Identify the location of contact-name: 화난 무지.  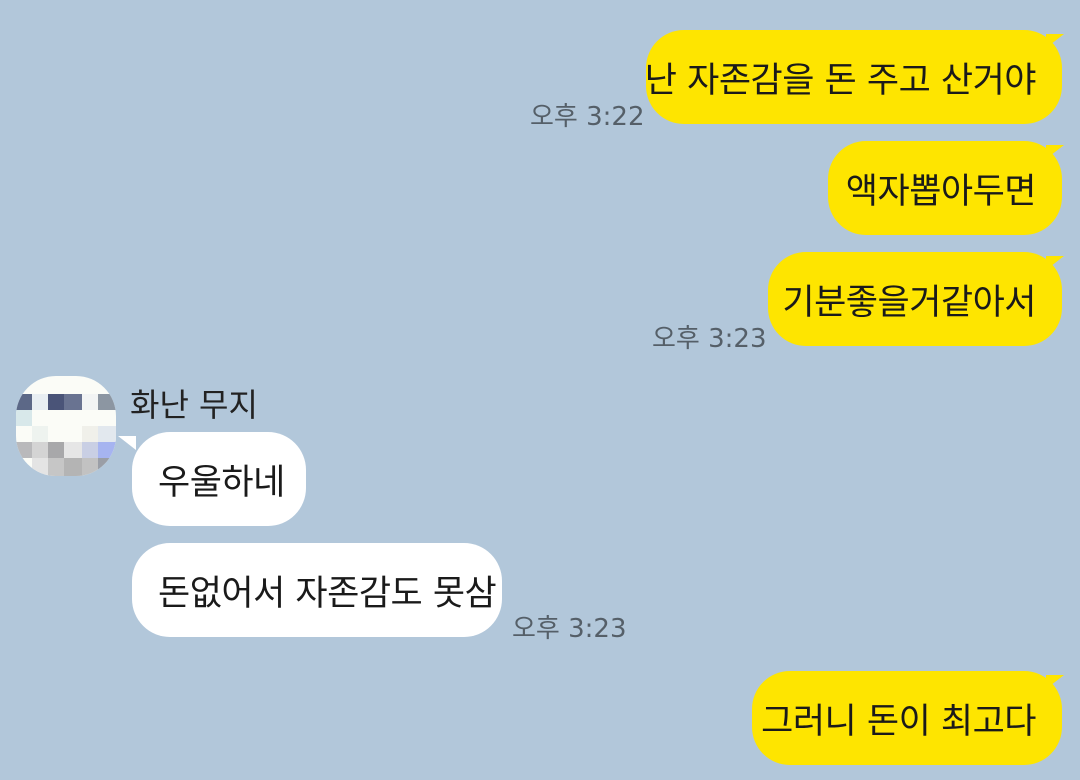
(194, 403).